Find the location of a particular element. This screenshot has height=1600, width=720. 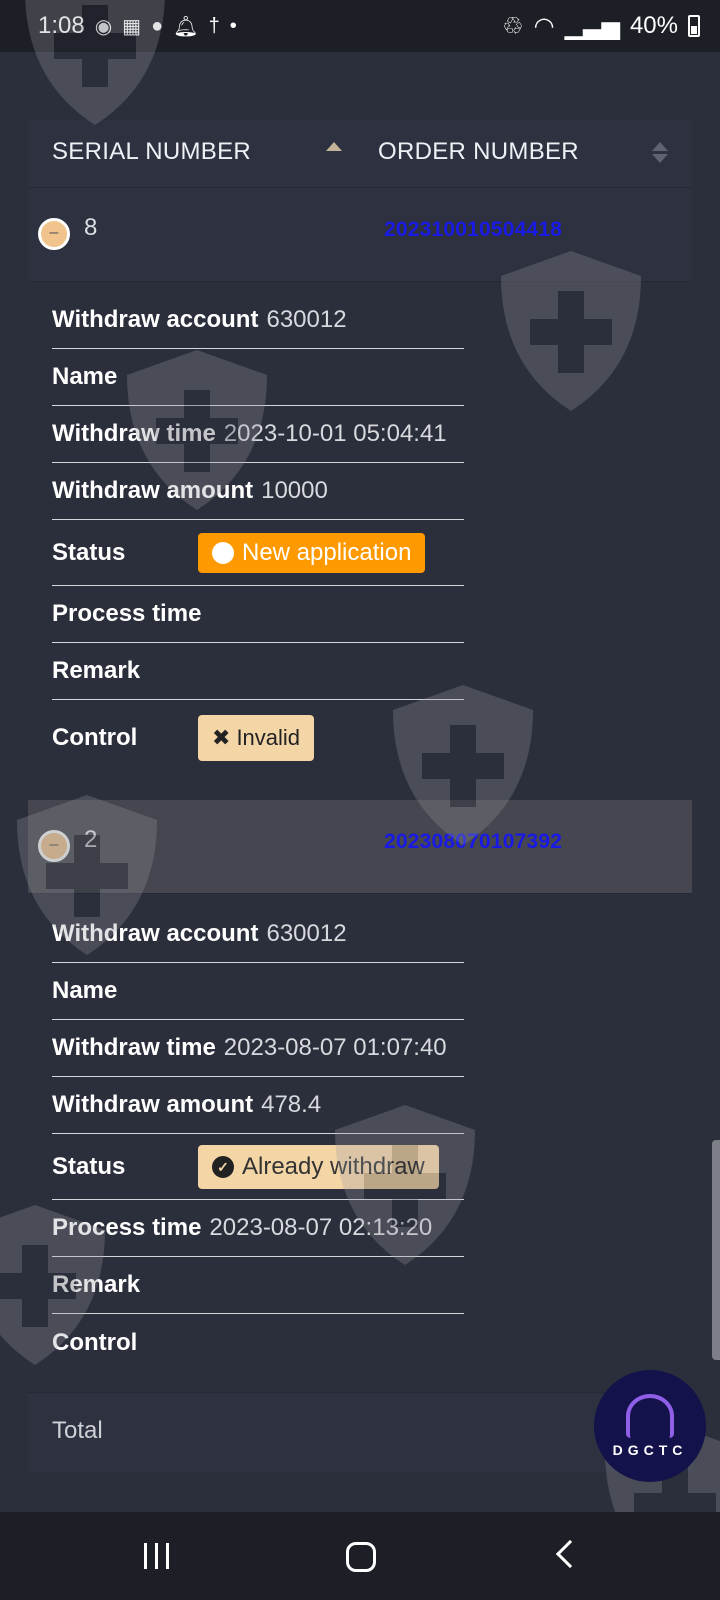

logo-text: DGCTC is located at coordinates (650, 1450).